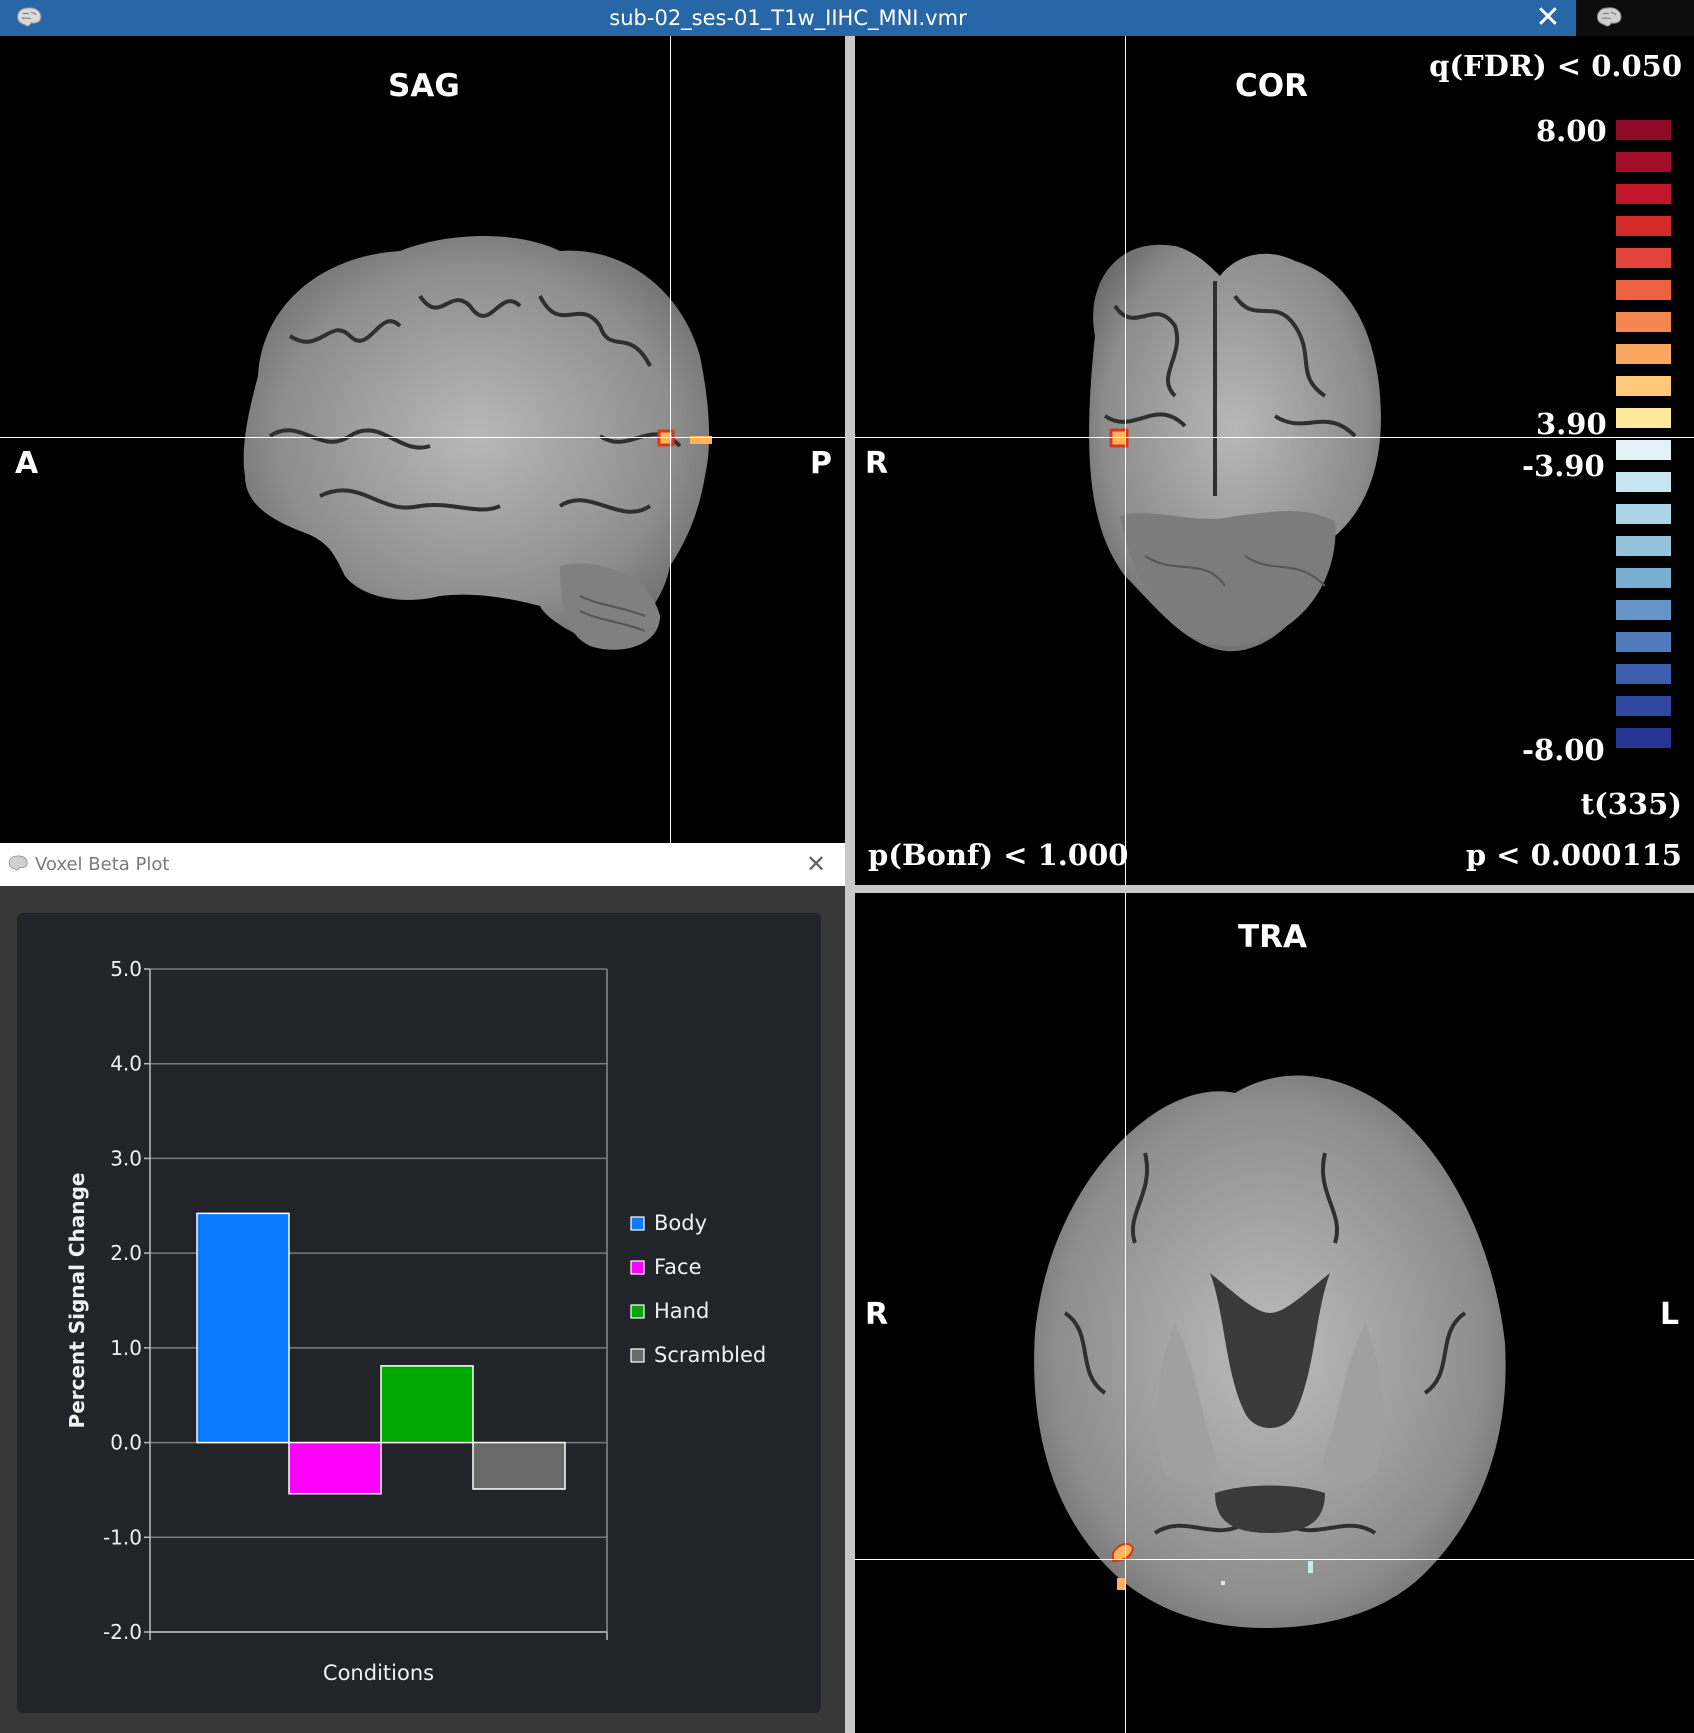 The height and width of the screenshot is (1733, 1694). What do you see at coordinates (102, 864) in the screenshot?
I see `voxel-plot-title: Voxel Beta Plot` at bounding box center [102, 864].